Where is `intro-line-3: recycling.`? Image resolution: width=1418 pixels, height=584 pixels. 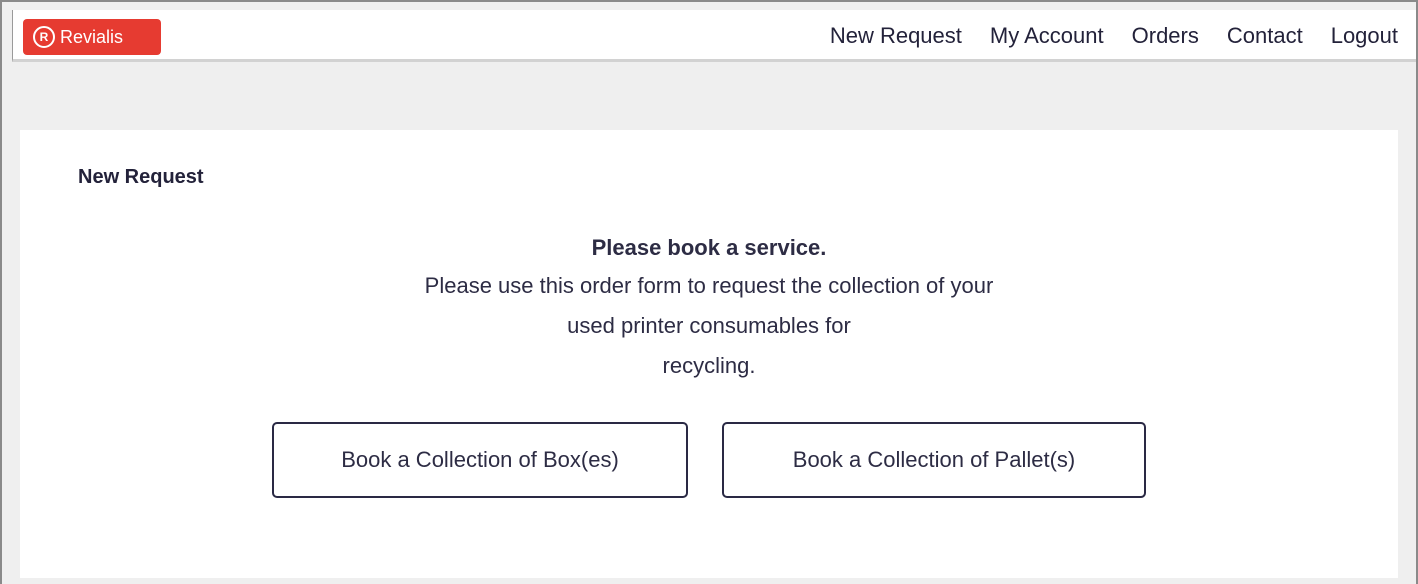
intro-line-3: recycling. is located at coordinates (709, 365).